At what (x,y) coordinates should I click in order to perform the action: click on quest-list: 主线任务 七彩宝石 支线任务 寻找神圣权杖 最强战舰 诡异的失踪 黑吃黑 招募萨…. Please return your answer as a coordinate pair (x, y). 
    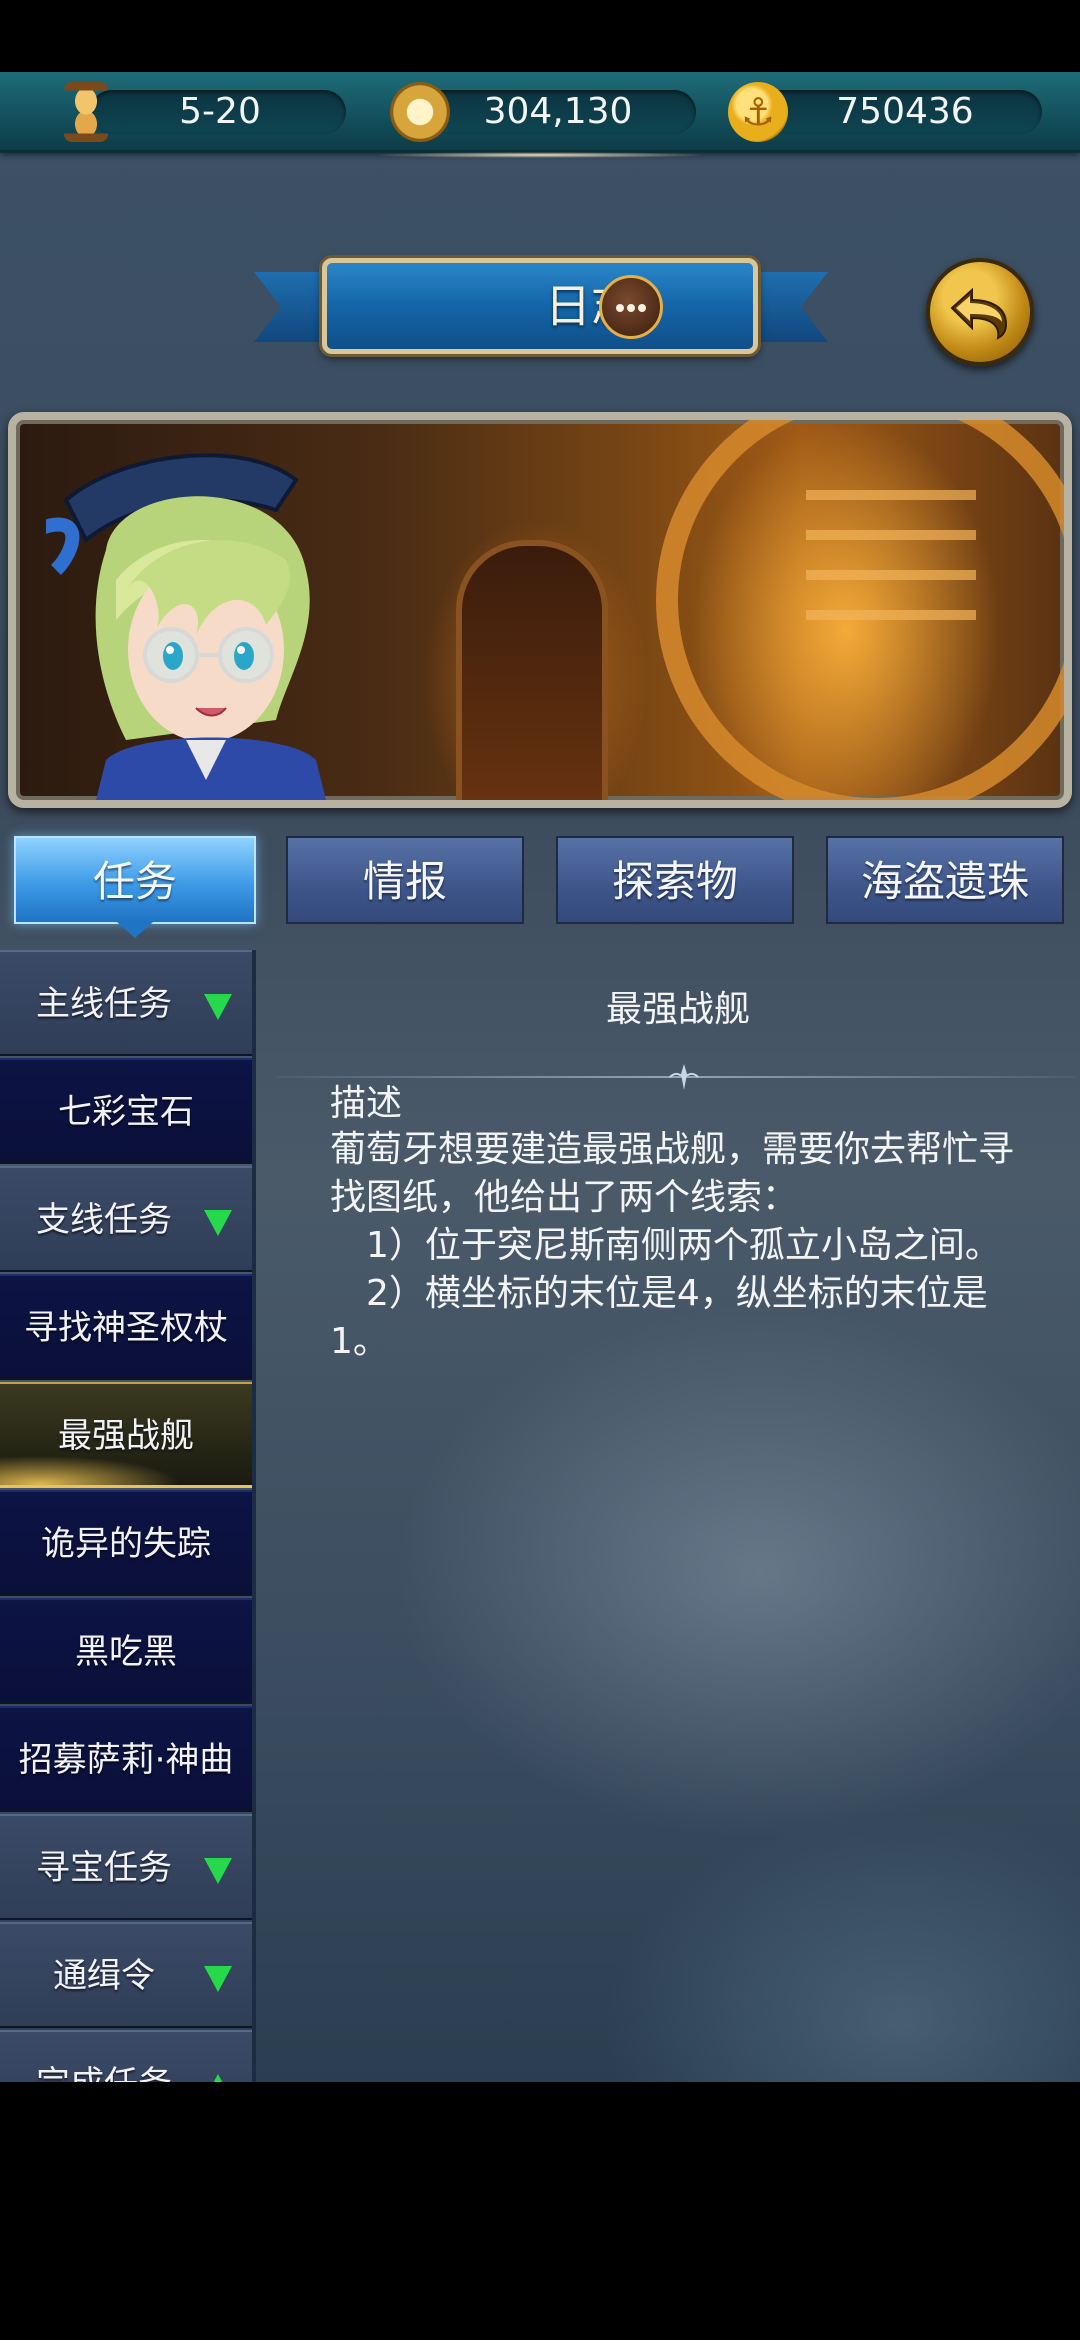
    Looking at the image, I should click on (128, 1516).